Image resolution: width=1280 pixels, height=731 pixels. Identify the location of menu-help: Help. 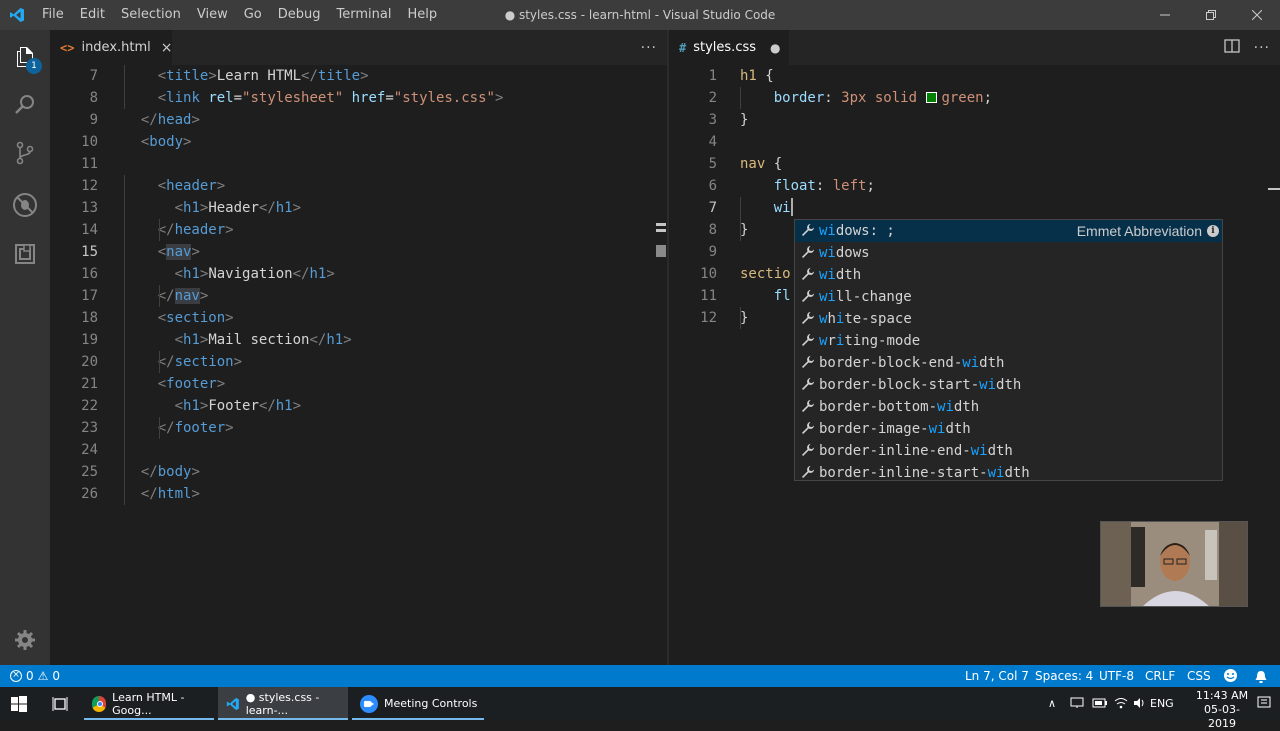
(422, 15).